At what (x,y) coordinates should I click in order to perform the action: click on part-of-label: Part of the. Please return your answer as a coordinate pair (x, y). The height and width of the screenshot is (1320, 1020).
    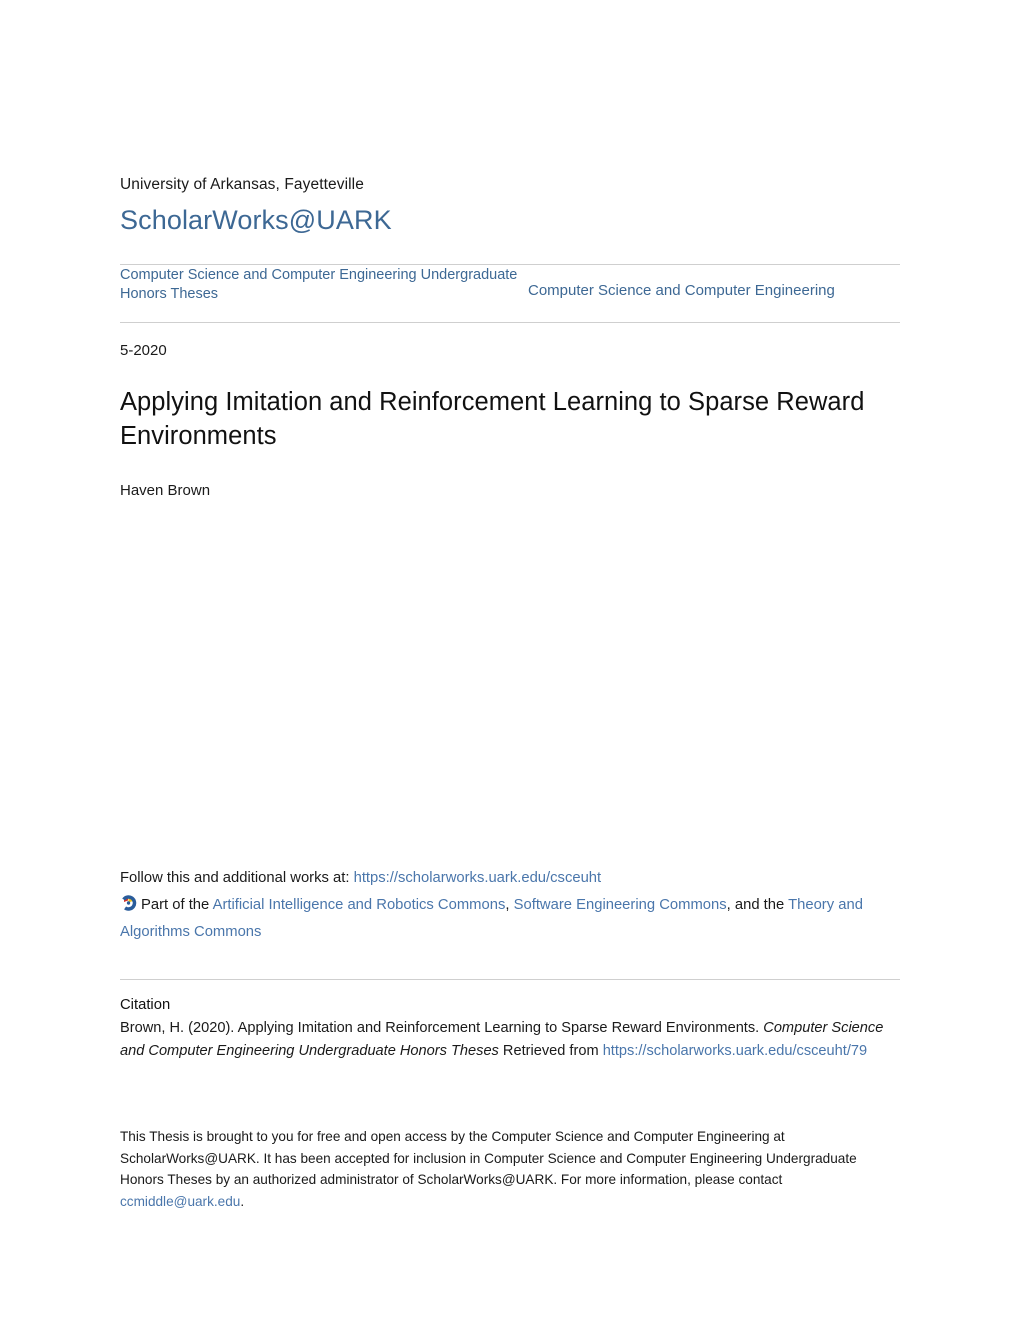
    Looking at the image, I should click on (175, 905).